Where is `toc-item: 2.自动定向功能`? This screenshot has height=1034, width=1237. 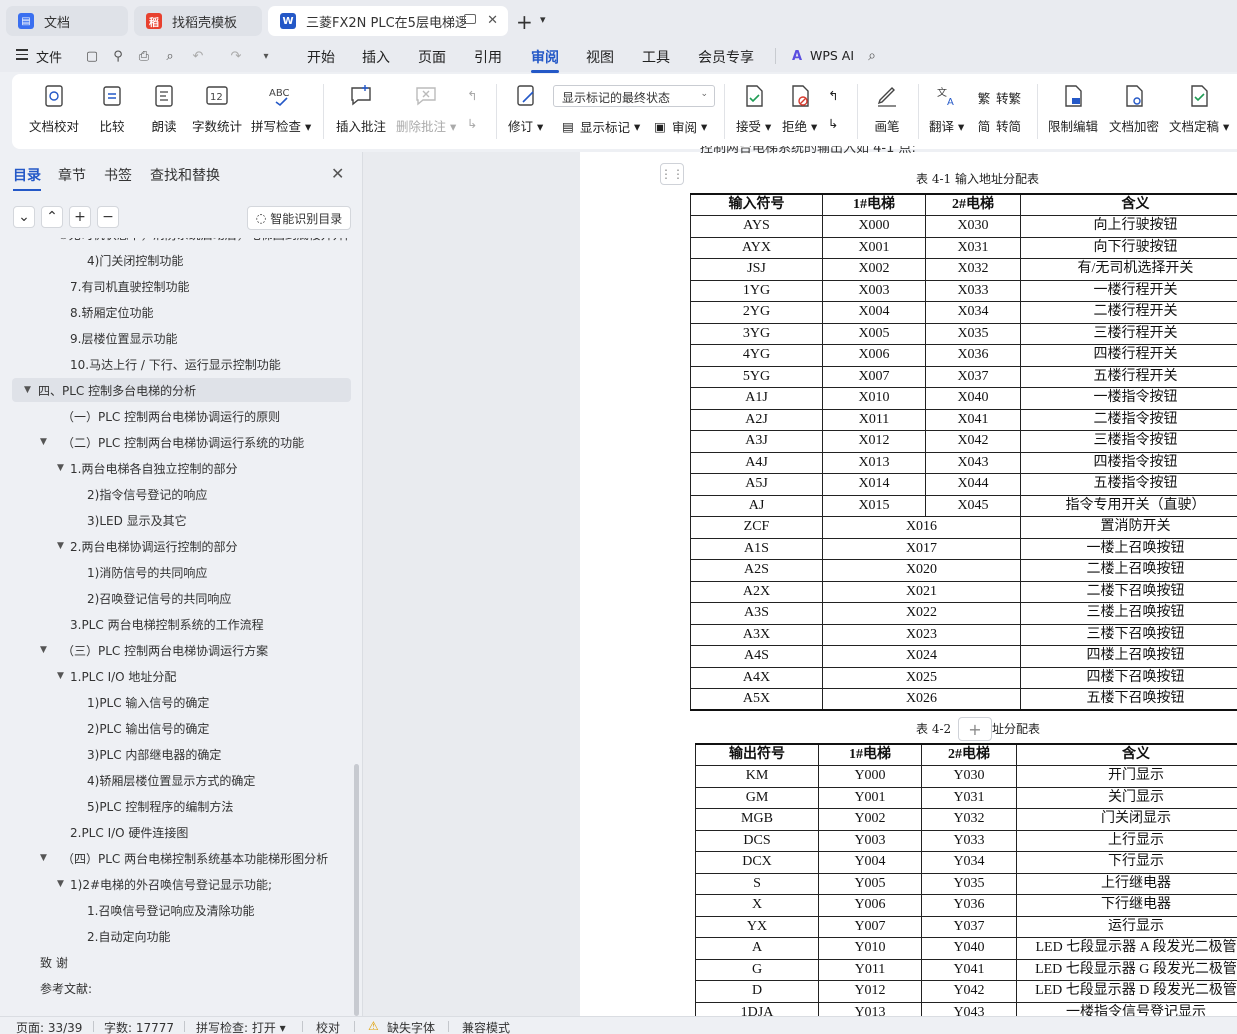
toc-item: 2.自动定向功能 is located at coordinates (181, 936).